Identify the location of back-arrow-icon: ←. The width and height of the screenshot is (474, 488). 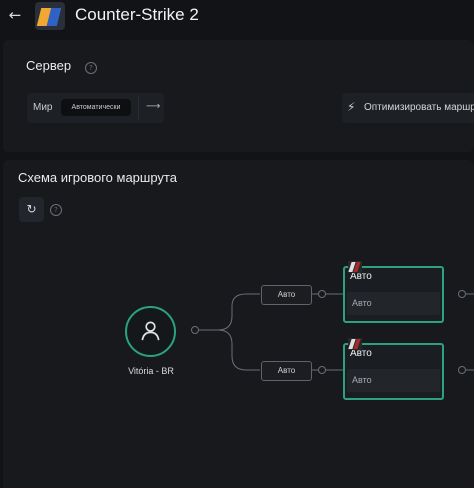
(15, 15).